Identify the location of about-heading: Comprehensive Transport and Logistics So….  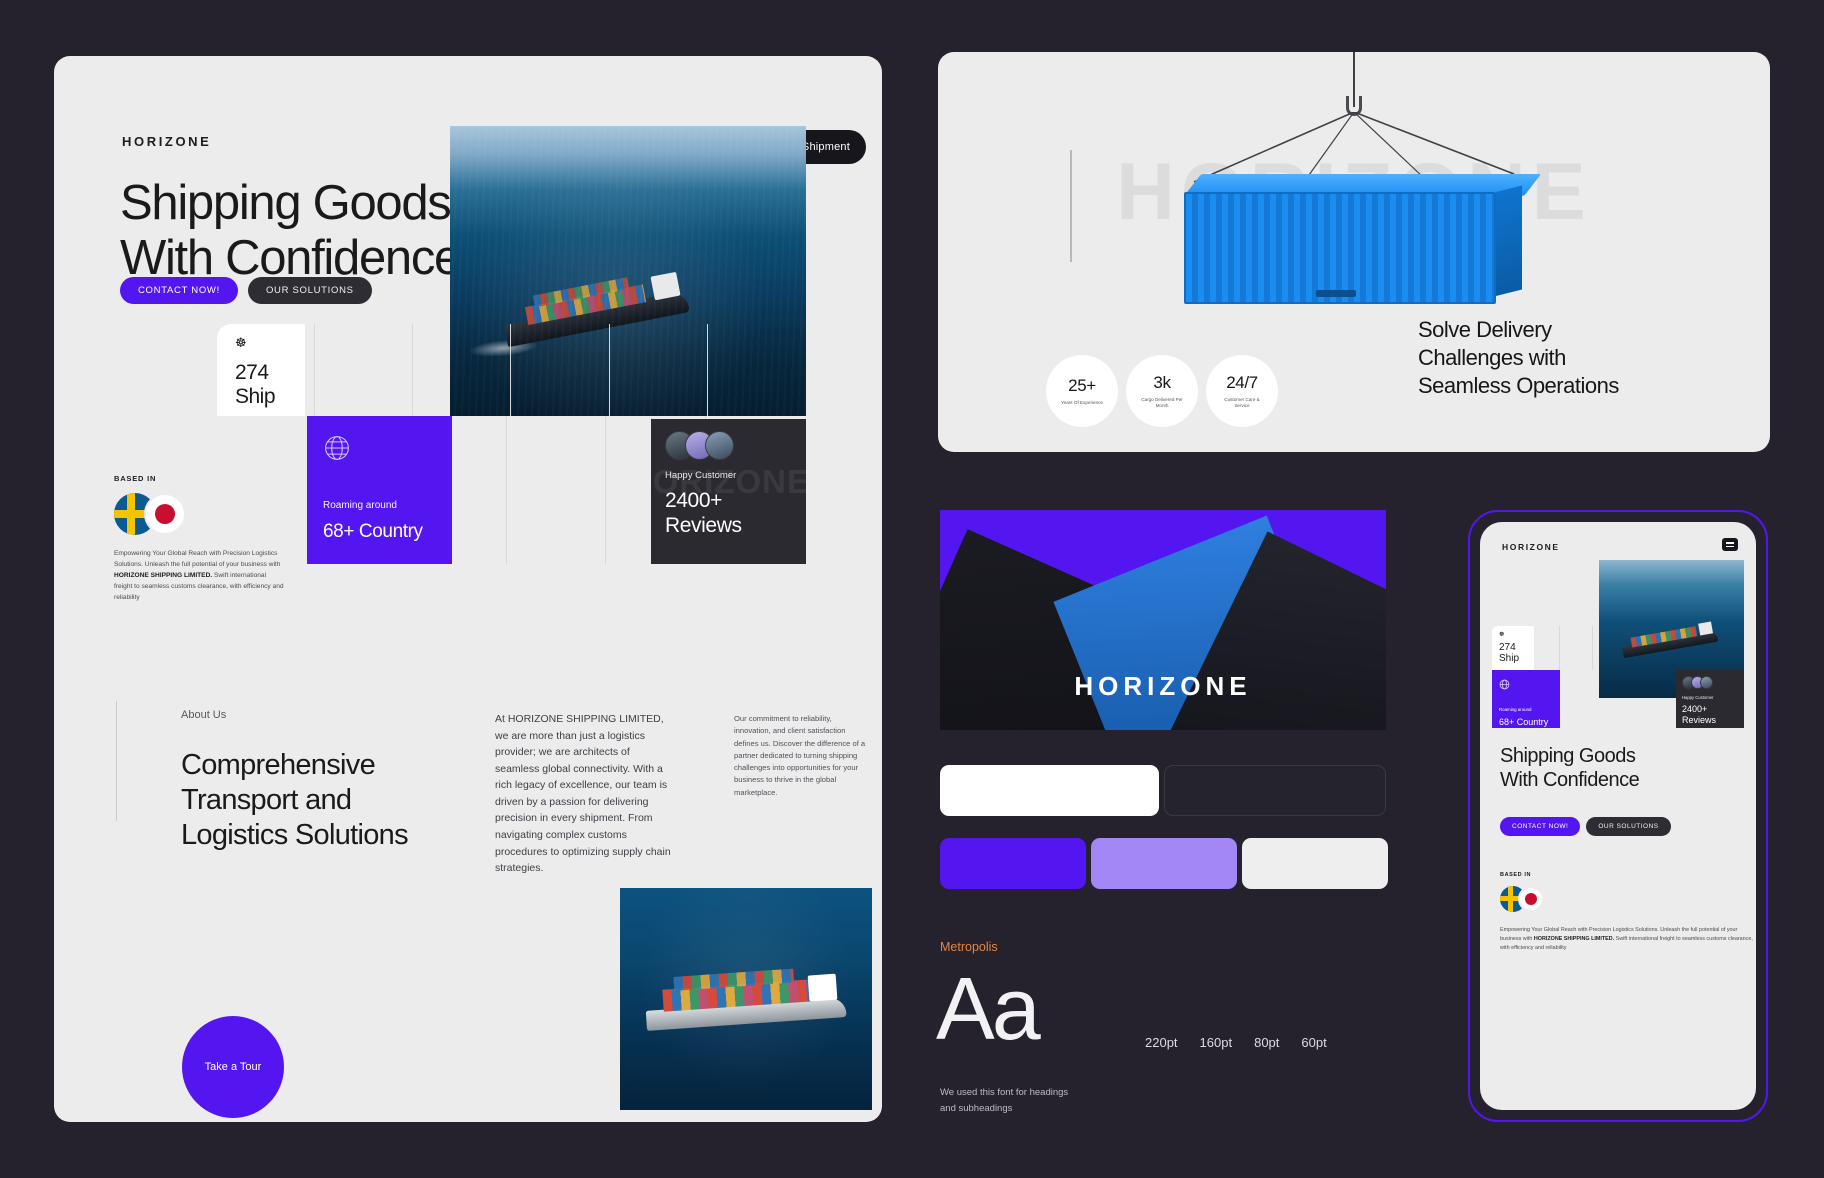
(295, 800).